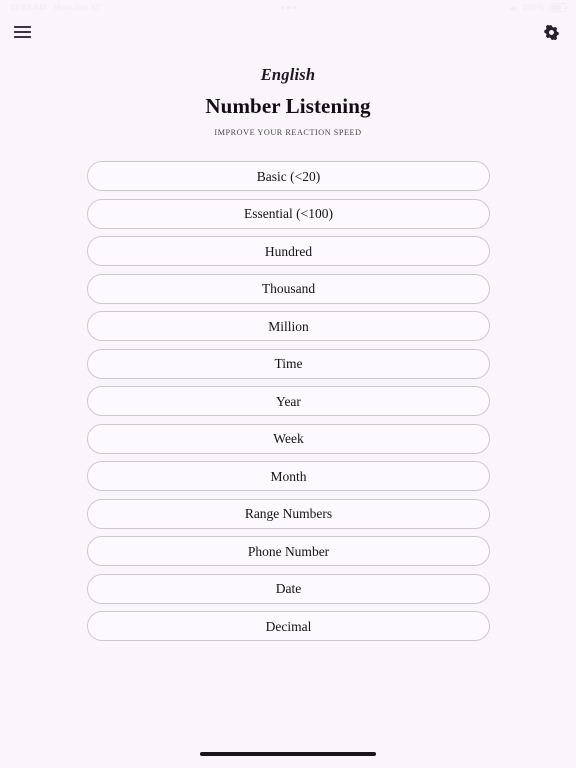  What do you see at coordinates (288, 74) in the screenshot?
I see `language-title: English` at bounding box center [288, 74].